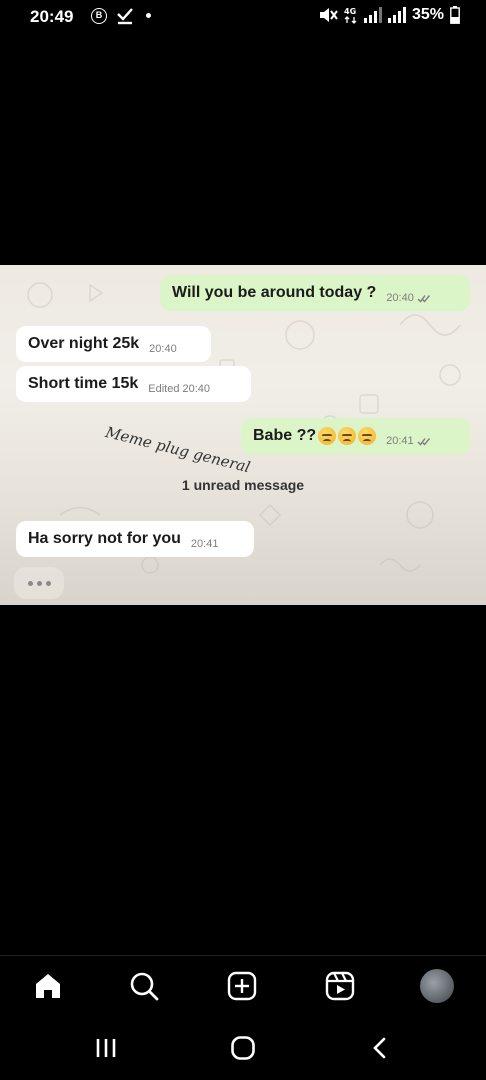 This screenshot has height=1080, width=486. I want to click on recents-button, so click(106, 1048).